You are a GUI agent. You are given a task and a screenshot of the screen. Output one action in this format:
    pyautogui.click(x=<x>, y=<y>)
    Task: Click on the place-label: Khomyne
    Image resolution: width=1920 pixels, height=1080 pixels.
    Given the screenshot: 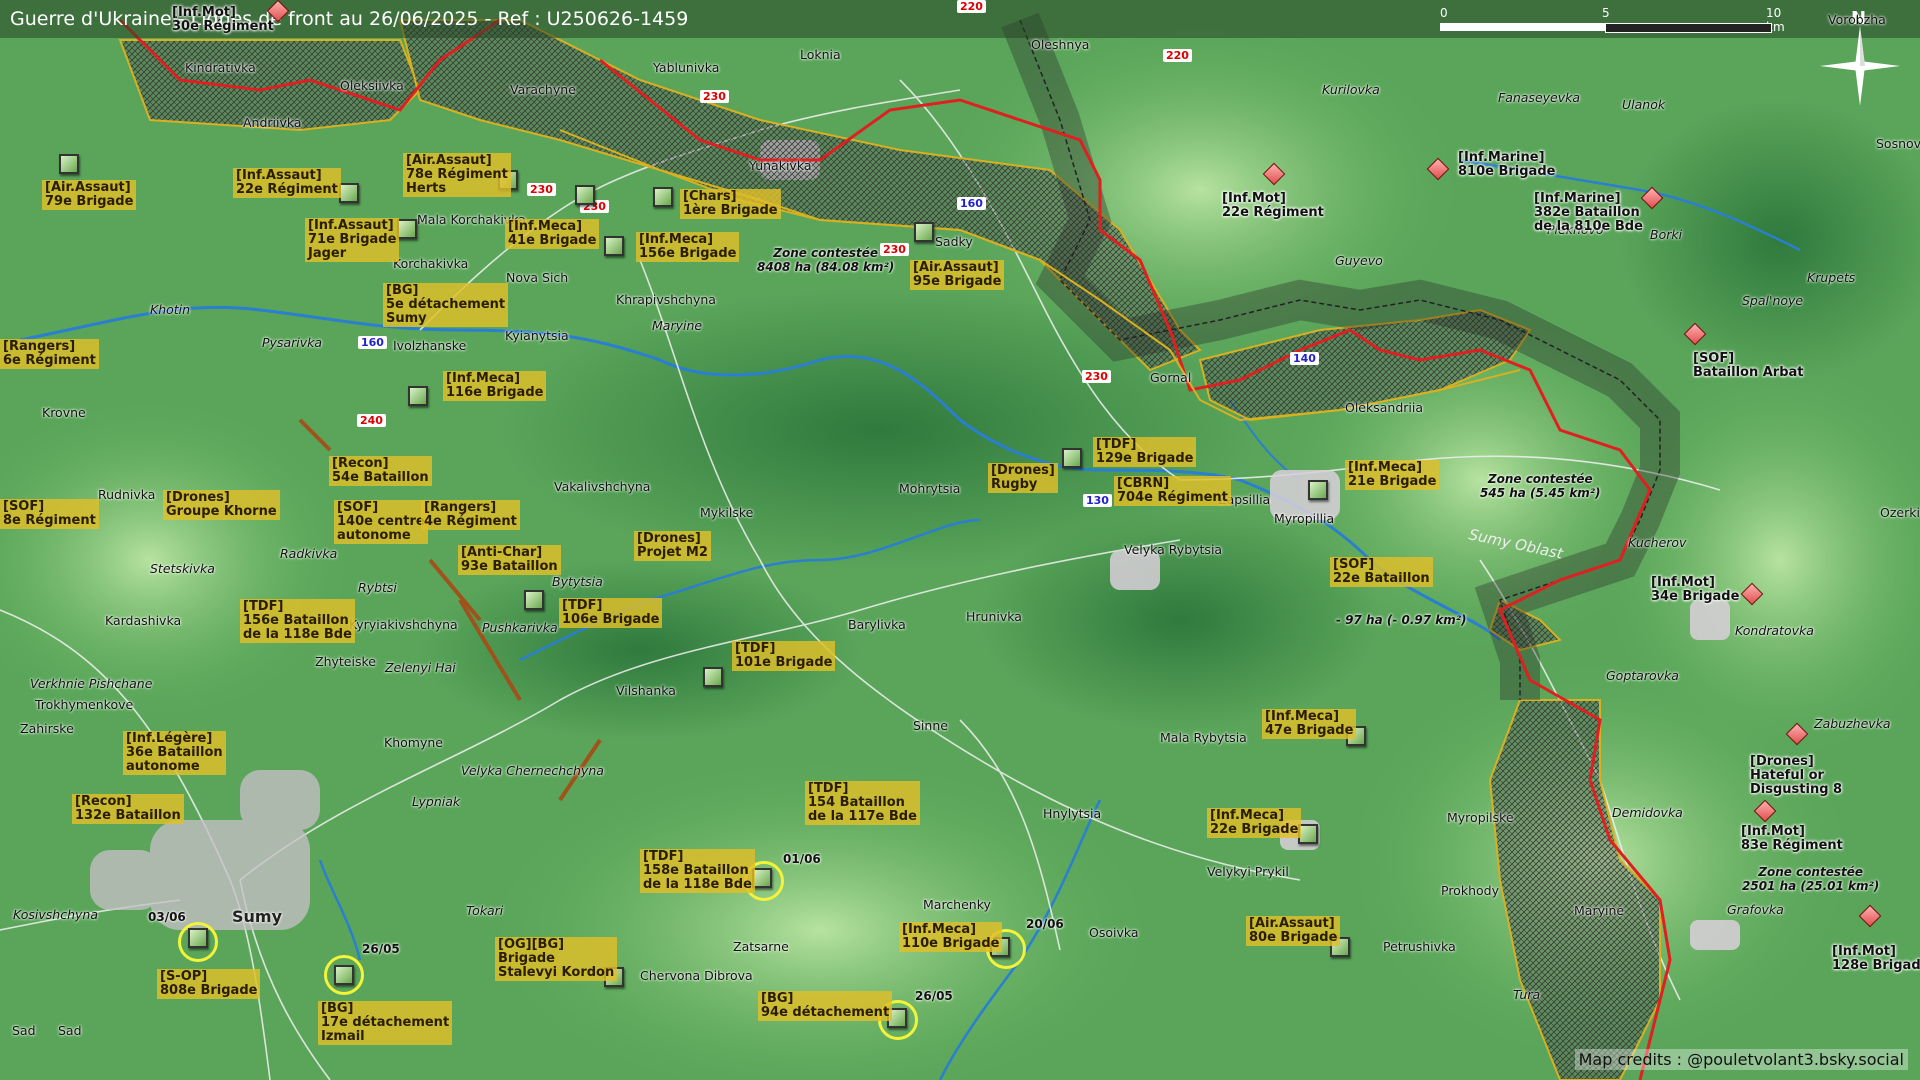 What is the action you would take?
    pyautogui.click(x=413, y=742)
    